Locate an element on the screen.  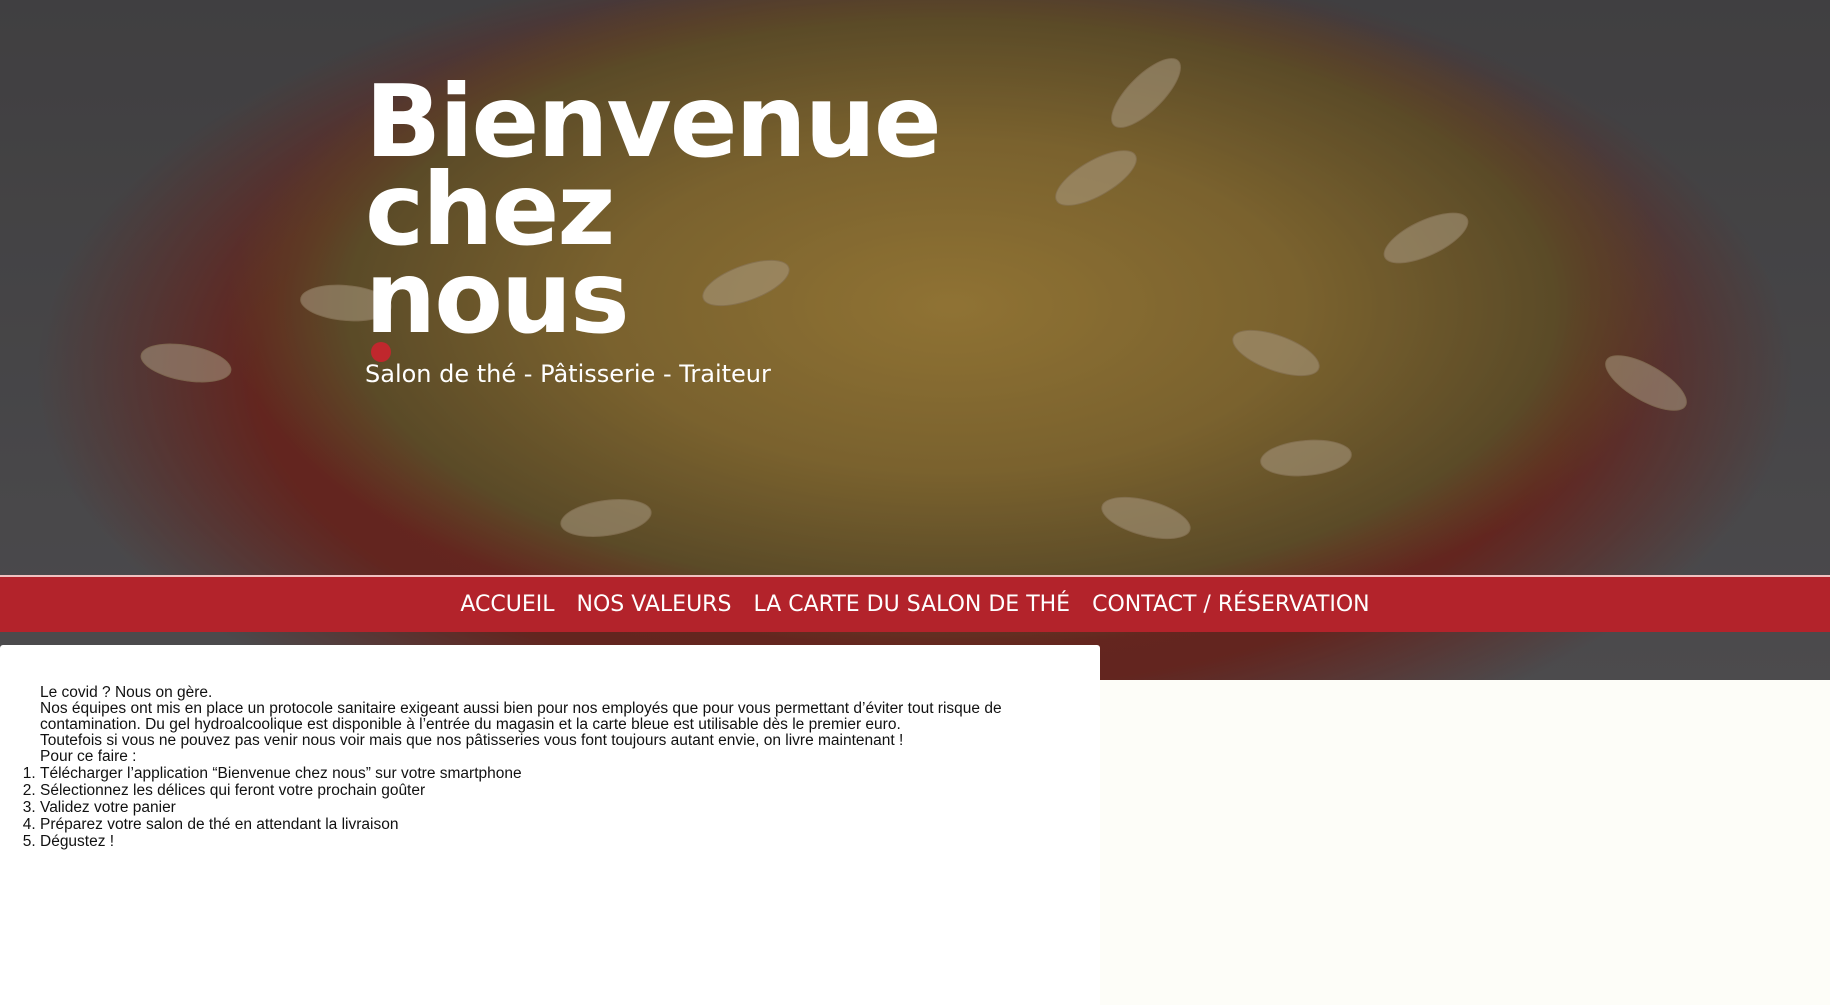
nav-item-accueil: ACCUEIL is located at coordinates (507, 604).